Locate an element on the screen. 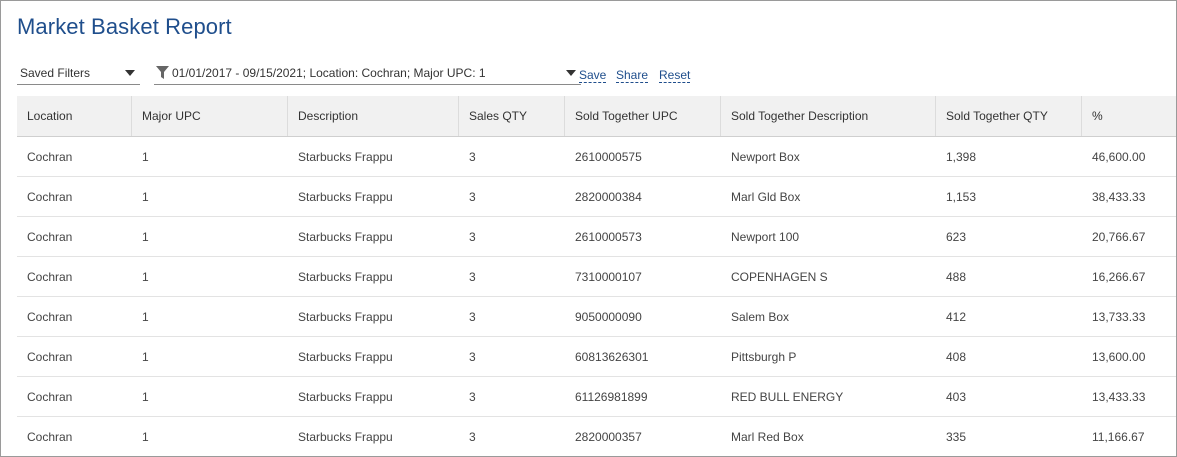 This screenshot has width=1177, height=457. cell-sold-together-qty: 1,398 is located at coordinates (961, 157).